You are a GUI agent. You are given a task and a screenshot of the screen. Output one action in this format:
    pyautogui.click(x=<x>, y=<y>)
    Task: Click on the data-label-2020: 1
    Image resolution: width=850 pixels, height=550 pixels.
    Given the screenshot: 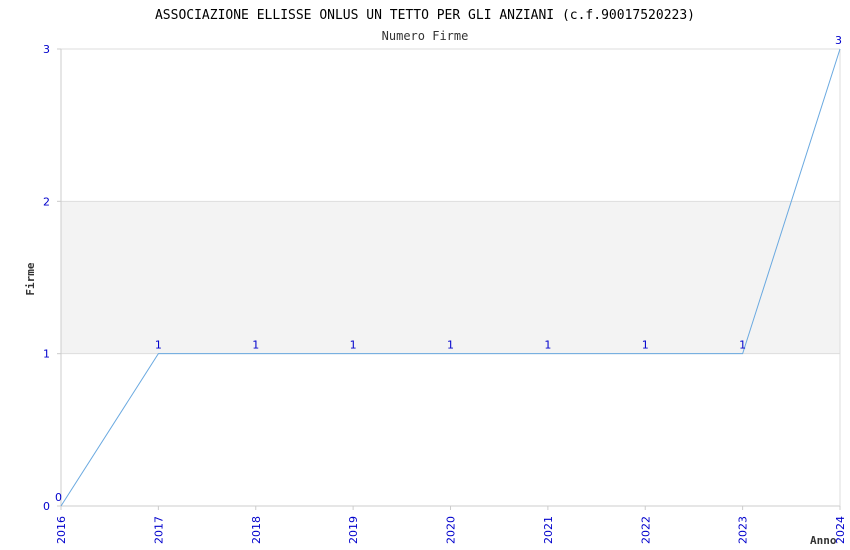 What is the action you would take?
    pyautogui.click(x=450, y=345)
    